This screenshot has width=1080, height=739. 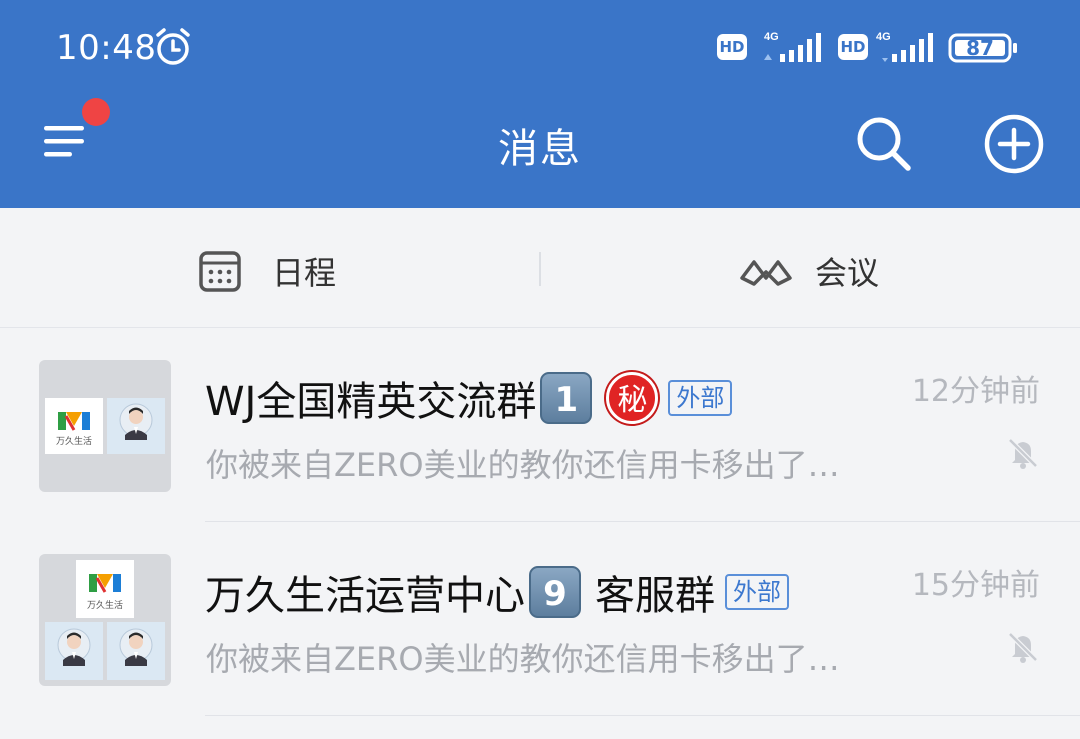 What do you see at coordinates (732, 47) in the screenshot?
I see `hd-badge-sim1: HD` at bounding box center [732, 47].